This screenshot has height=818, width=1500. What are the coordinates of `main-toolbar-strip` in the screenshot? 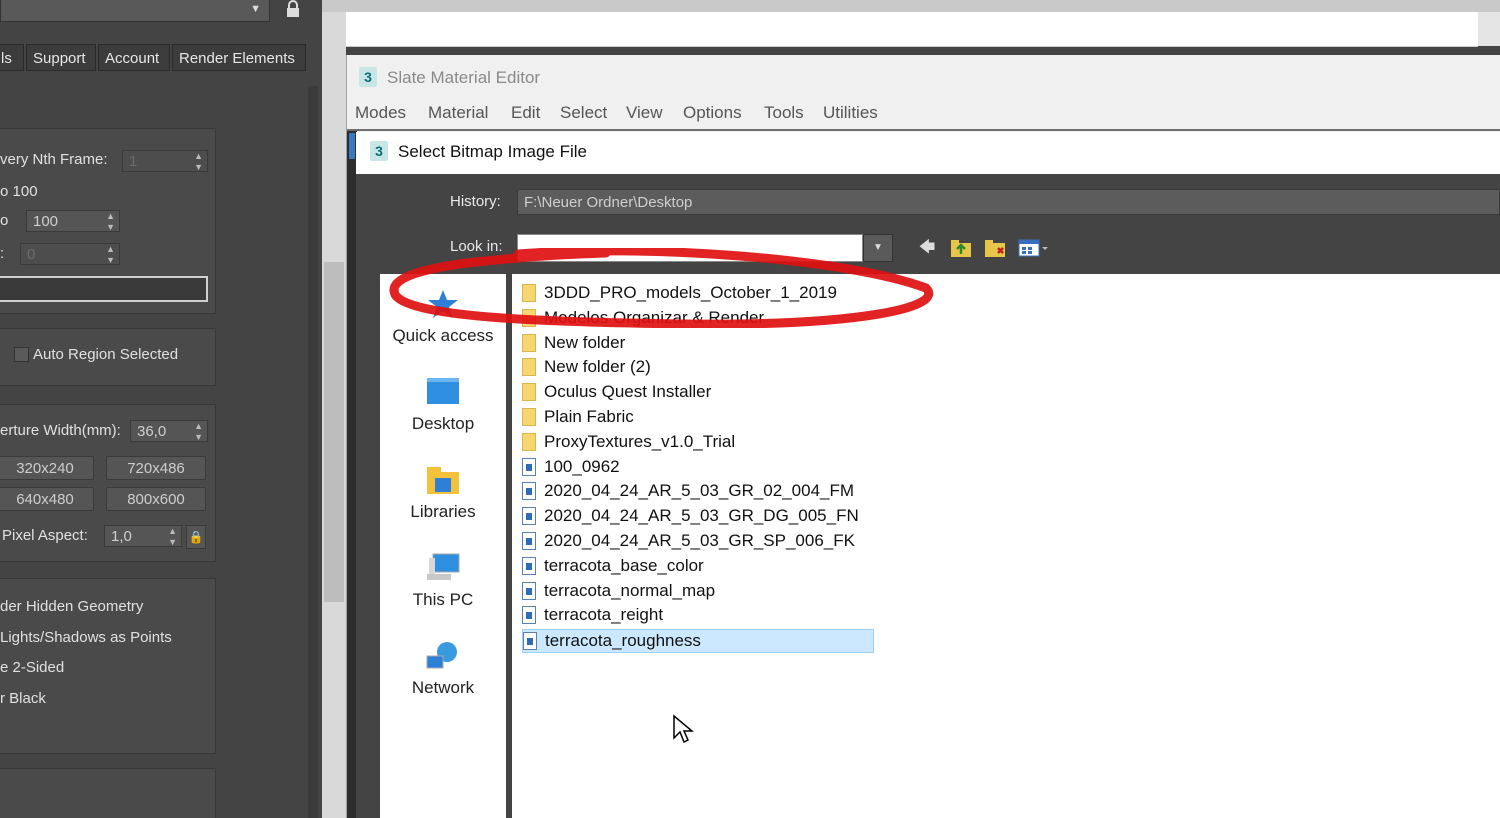 It's located at (911, 6).